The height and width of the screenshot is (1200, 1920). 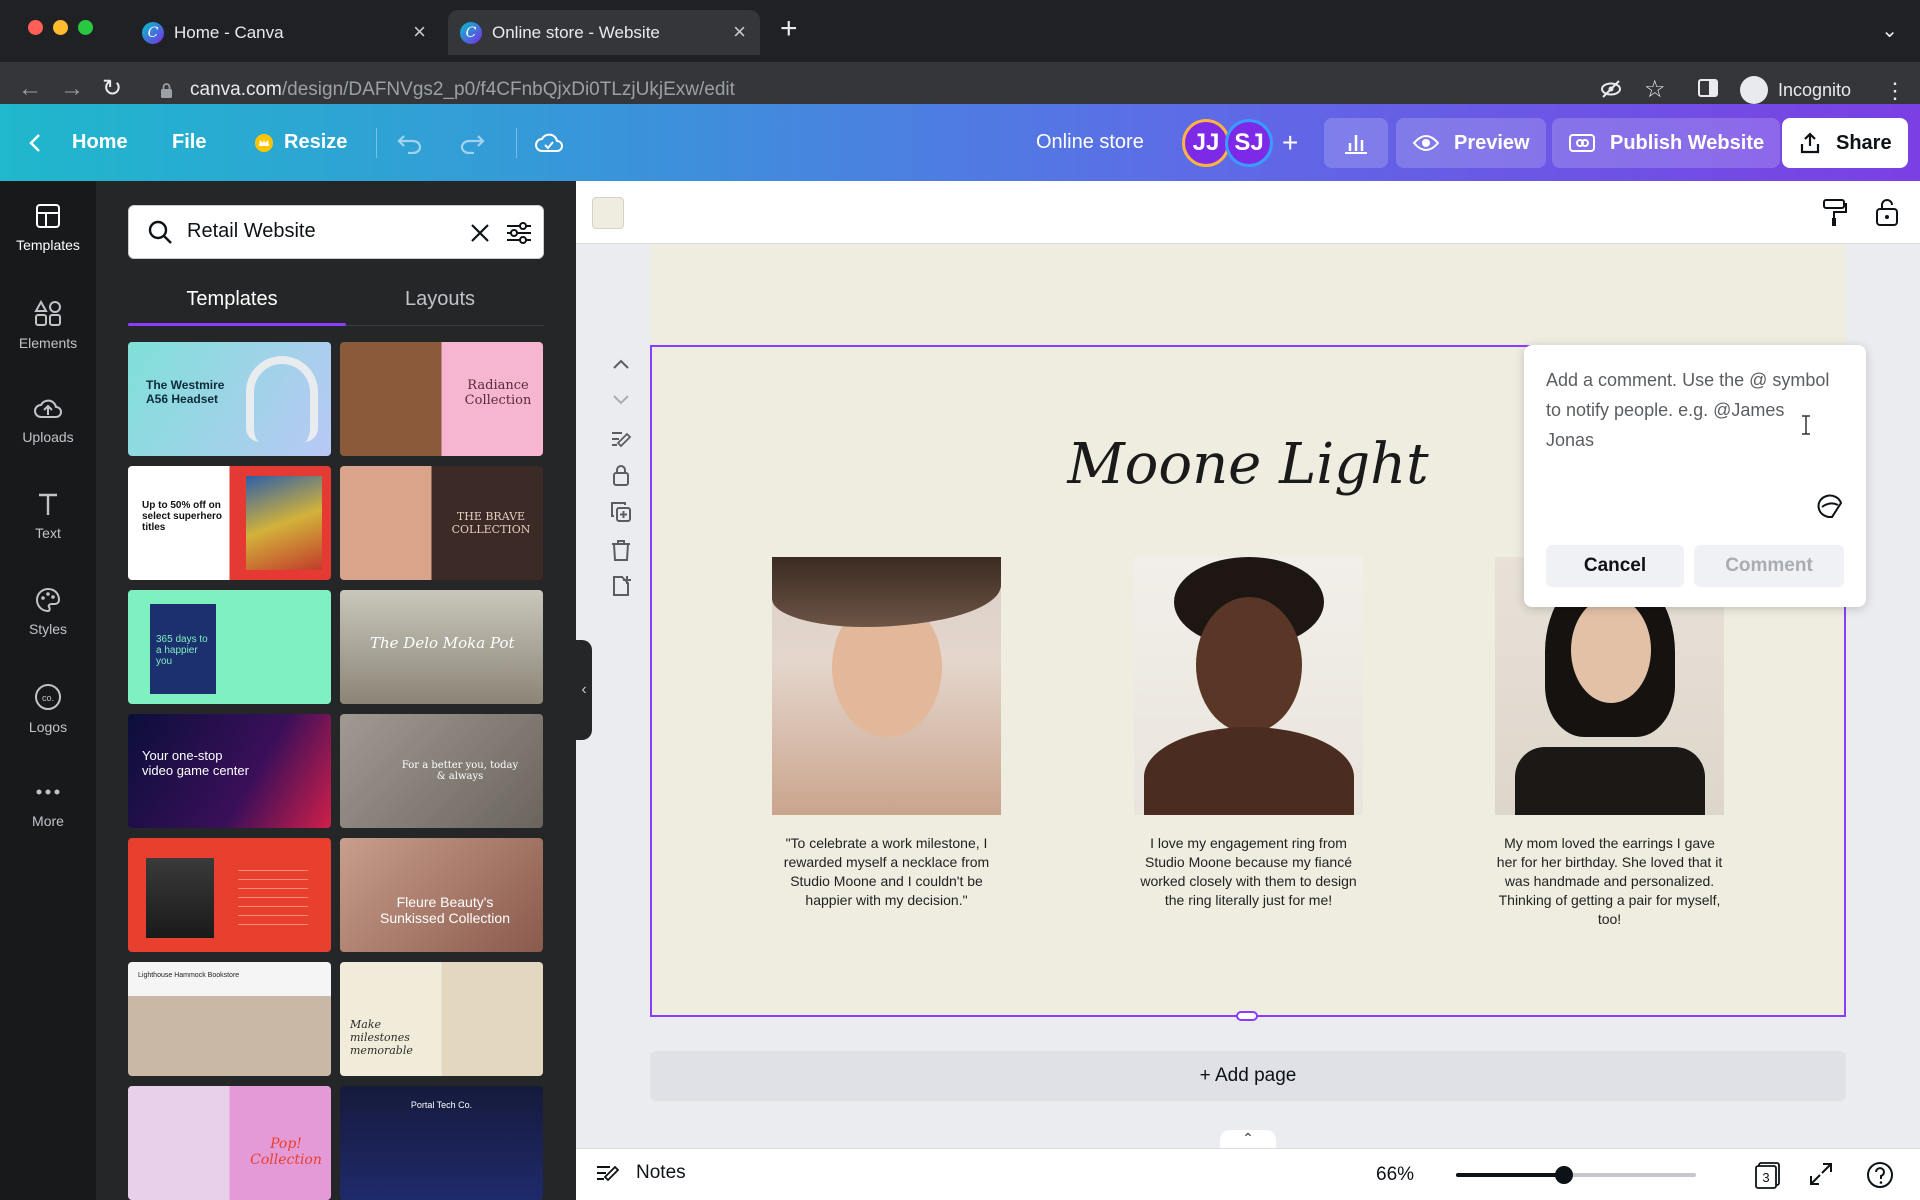 I want to click on template-thumbnail: Up to 50% off on select superhero titles, so click(x=229, y=523).